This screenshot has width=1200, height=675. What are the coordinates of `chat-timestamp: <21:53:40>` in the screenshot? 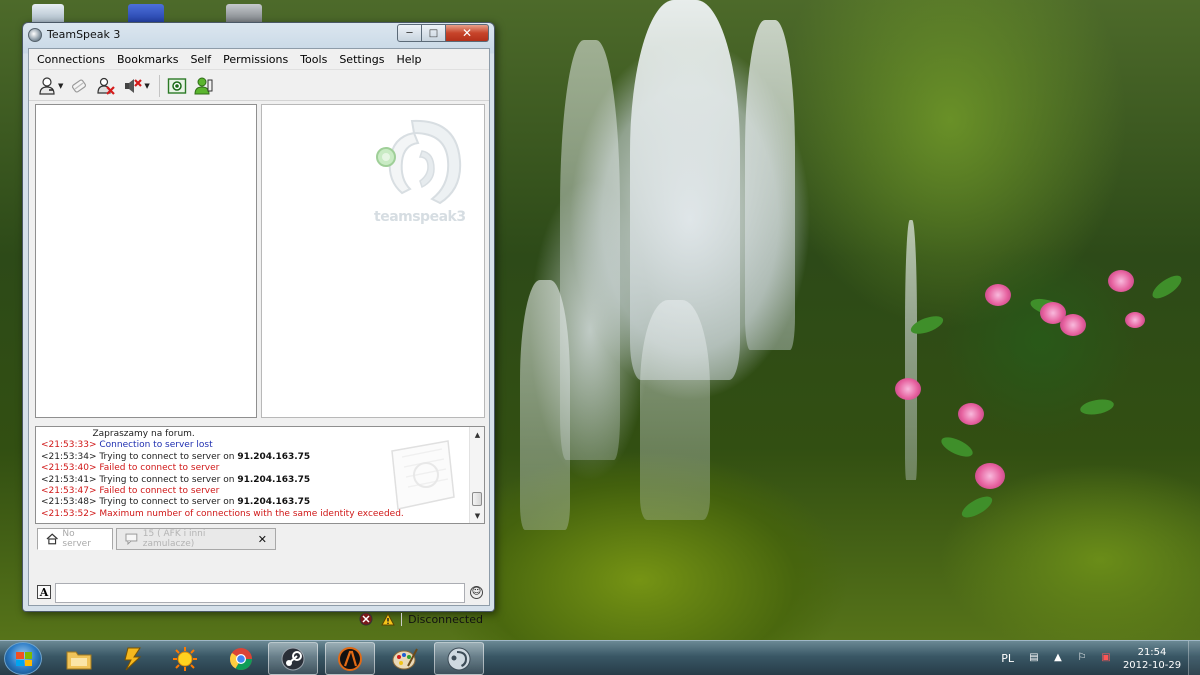 It's located at (69, 468).